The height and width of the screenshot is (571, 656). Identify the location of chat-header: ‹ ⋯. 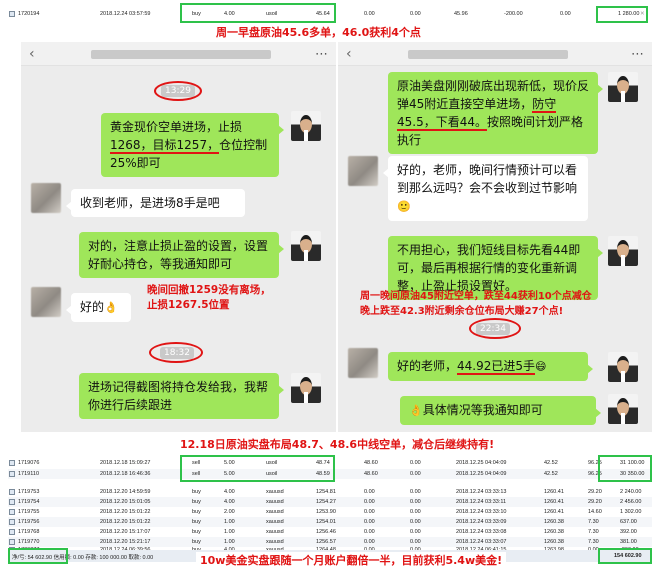
(495, 54).